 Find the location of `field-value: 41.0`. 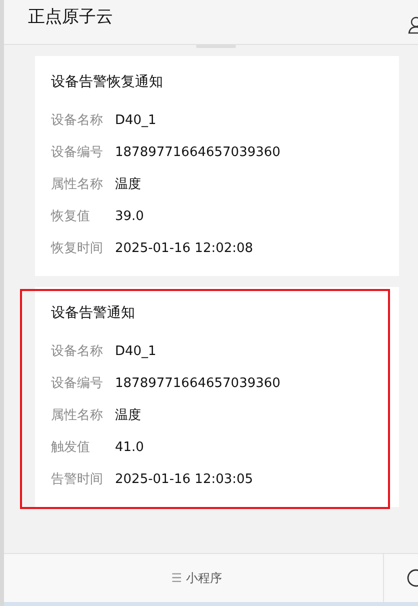

field-value: 41.0 is located at coordinates (129, 448).